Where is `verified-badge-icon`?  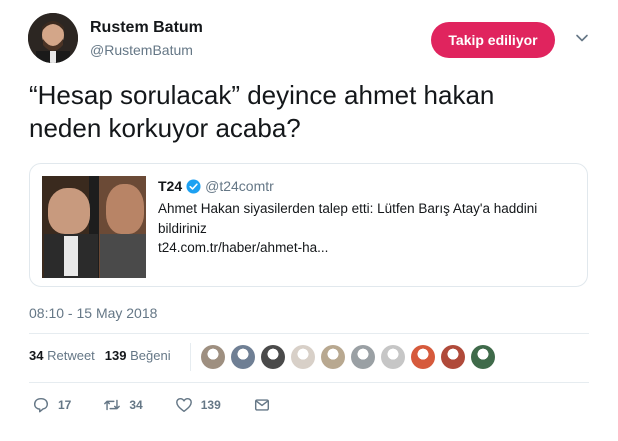
verified-badge-icon is located at coordinates (193, 186).